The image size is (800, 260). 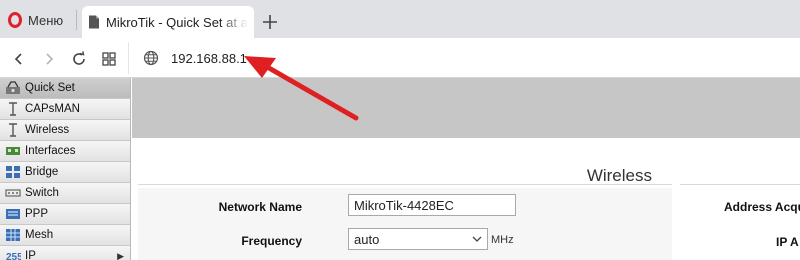 I want to click on svg-text: 255, so click(x=13, y=256).